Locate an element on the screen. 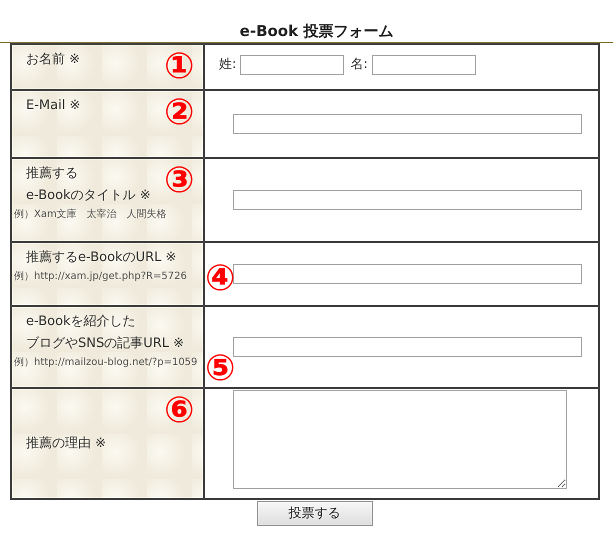 This screenshot has width=613, height=535. field-label: 推薦する is located at coordinates (52, 174).